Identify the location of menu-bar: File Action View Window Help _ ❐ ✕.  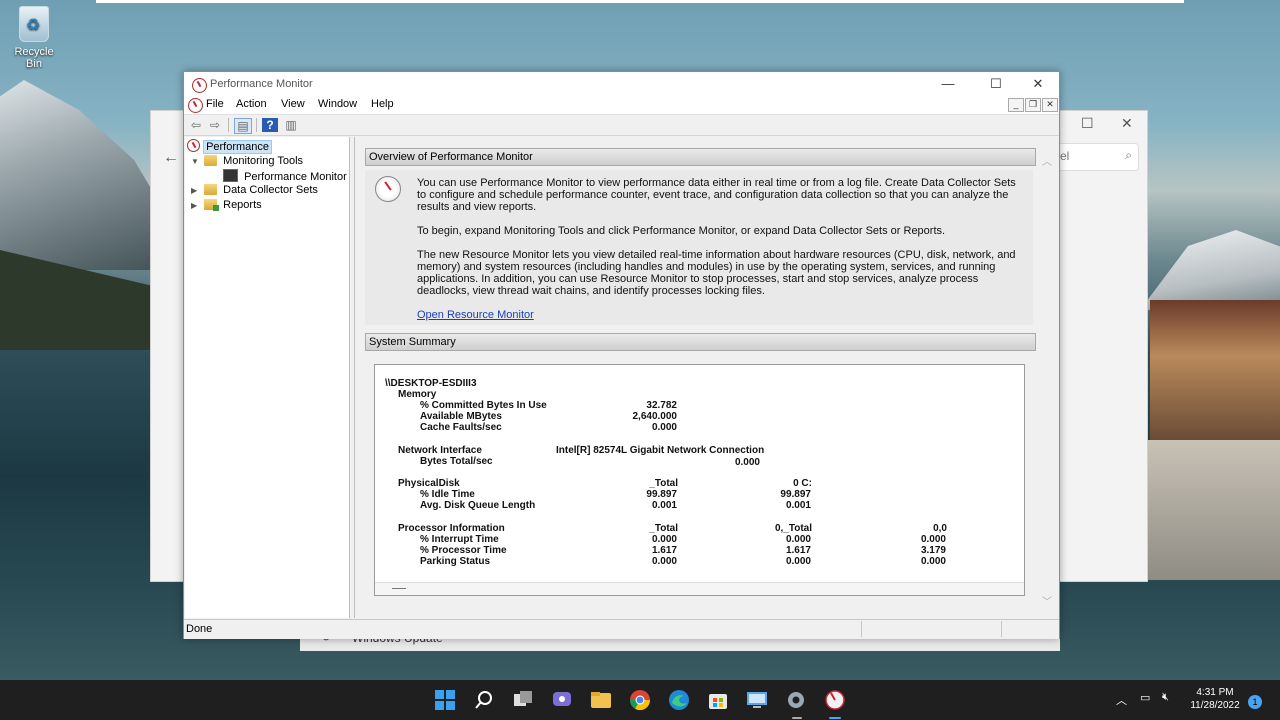
(621, 105).